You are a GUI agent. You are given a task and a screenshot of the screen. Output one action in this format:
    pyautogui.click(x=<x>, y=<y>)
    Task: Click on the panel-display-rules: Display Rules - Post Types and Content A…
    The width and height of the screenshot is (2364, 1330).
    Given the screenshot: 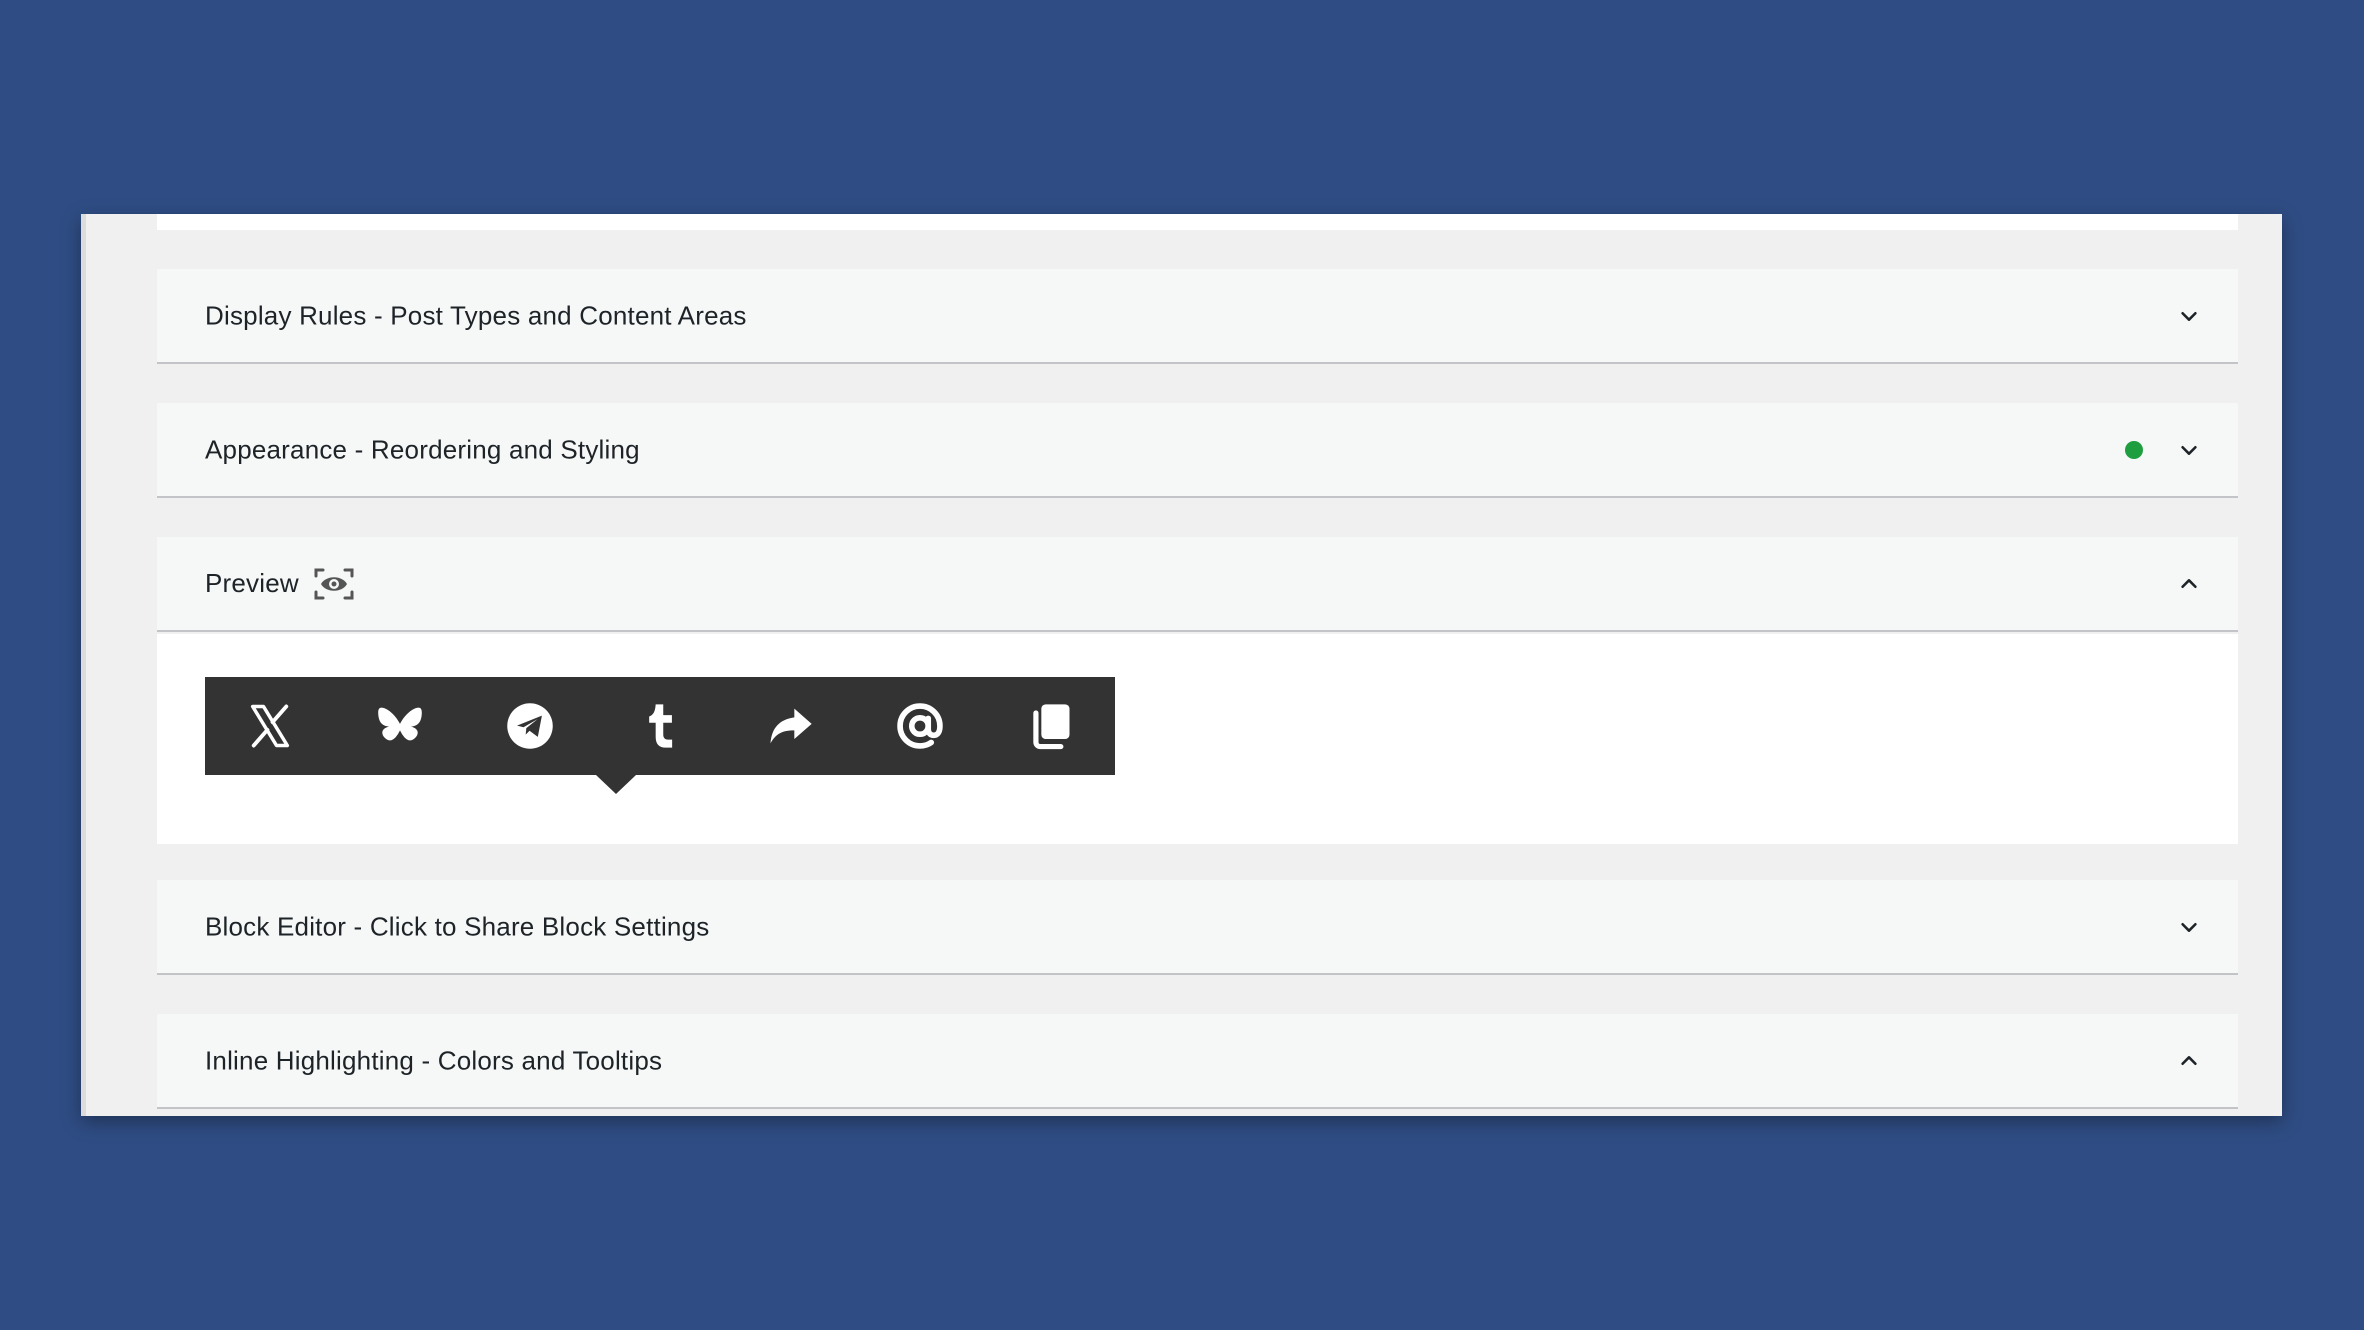 What is the action you would take?
    pyautogui.click(x=1197, y=316)
    